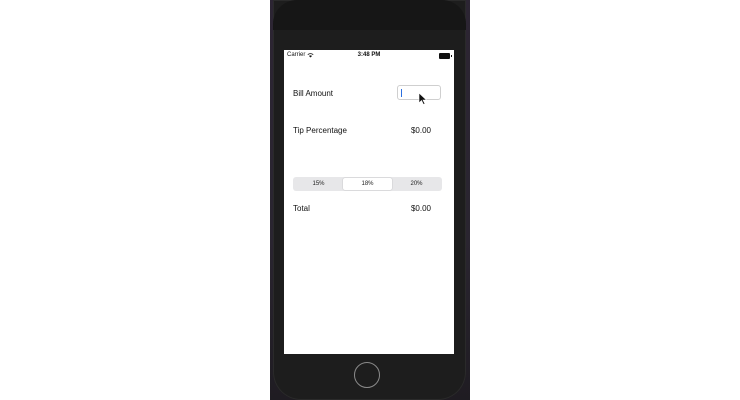 The image size is (740, 400). What do you see at coordinates (318, 184) in the screenshot?
I see `segment-15: 15%` at bounding box center [318, 184].